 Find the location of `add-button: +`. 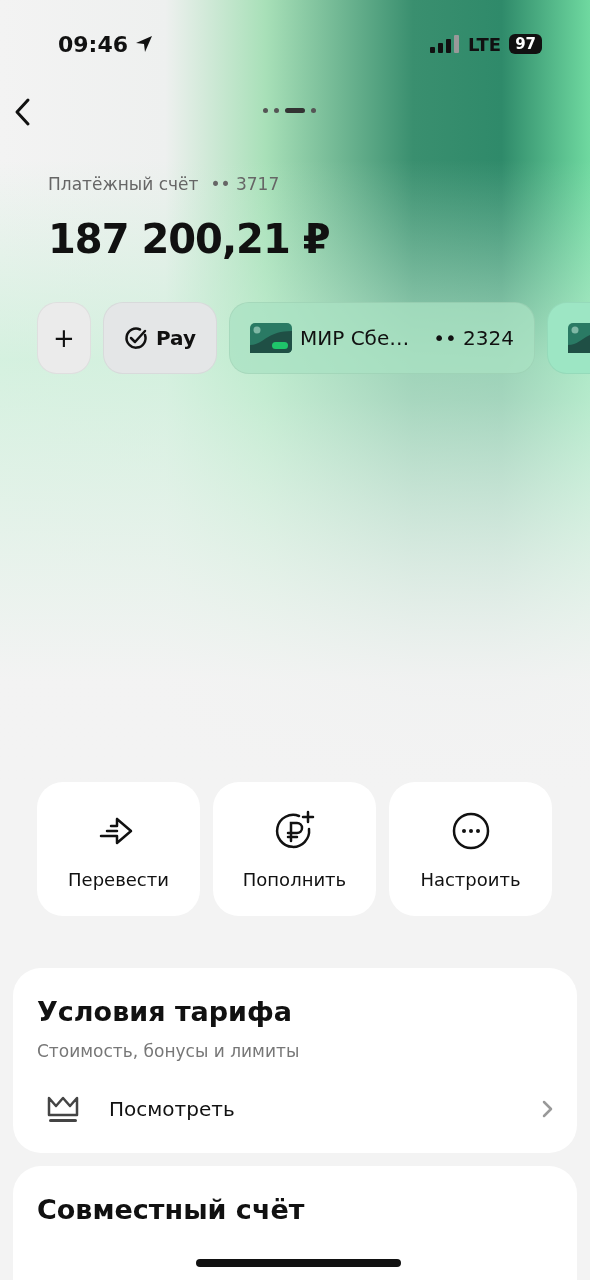

add-button: + is located at coordinates (64, 338).